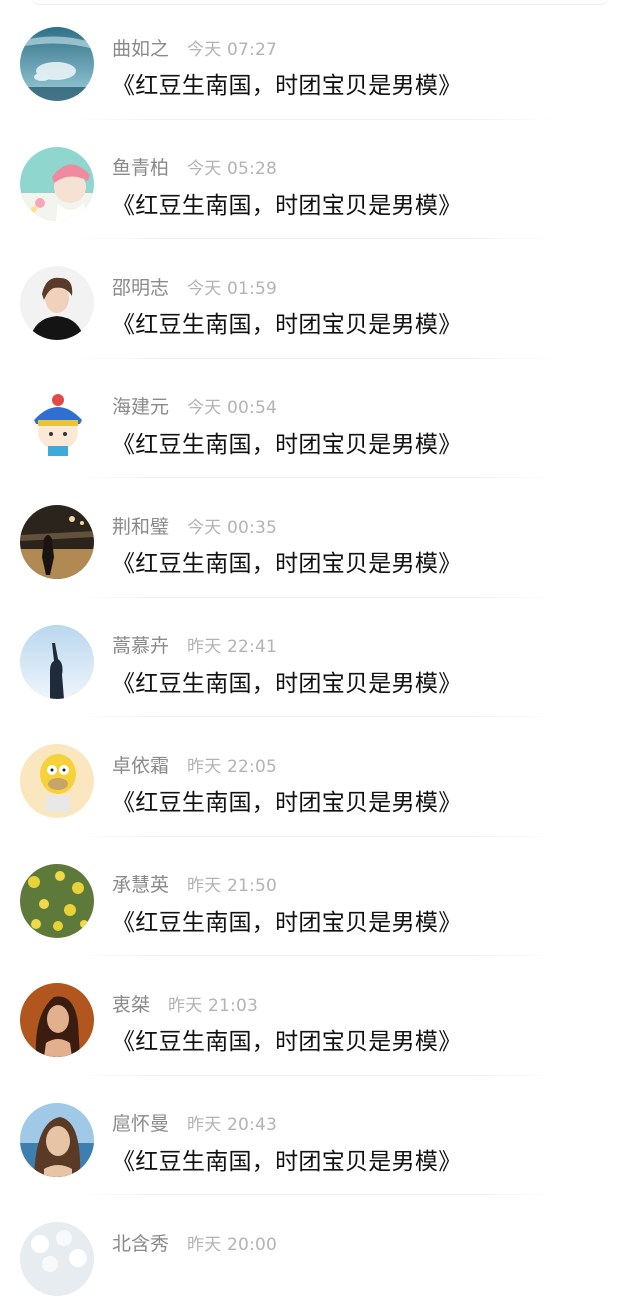 The image size is (640, 1315). I want to click on sender-name: 鱼青柏, so click(140, 166).